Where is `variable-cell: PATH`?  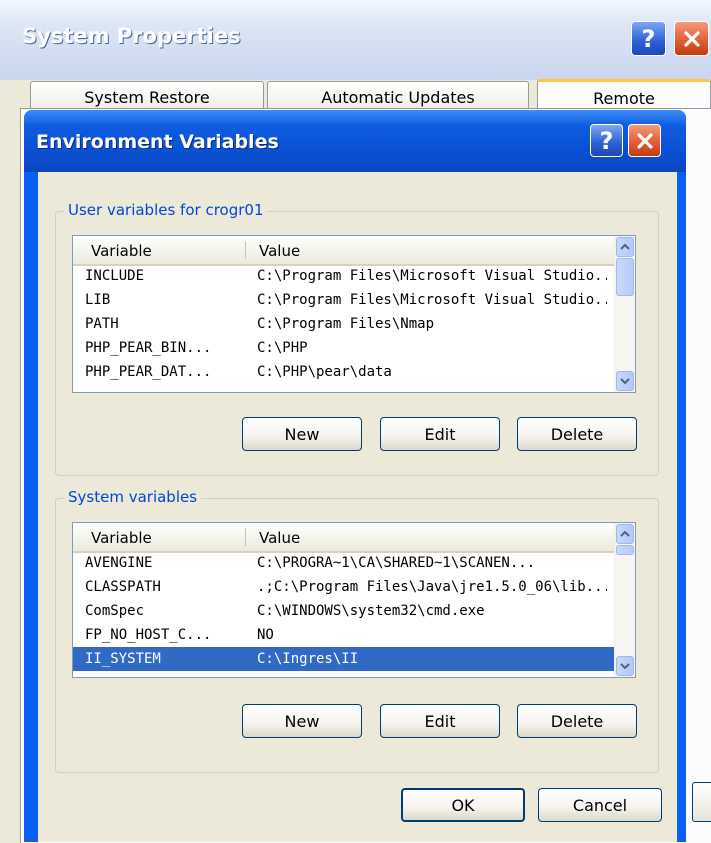
variable-cell: PATH is located at coordinates (102, 324).